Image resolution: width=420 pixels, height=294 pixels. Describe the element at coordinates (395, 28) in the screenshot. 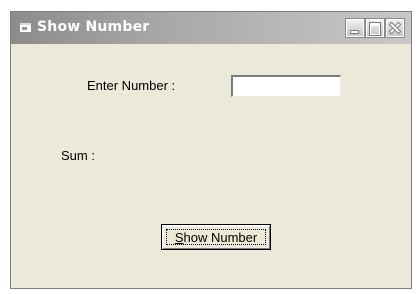

I see `close-icon` at that location.